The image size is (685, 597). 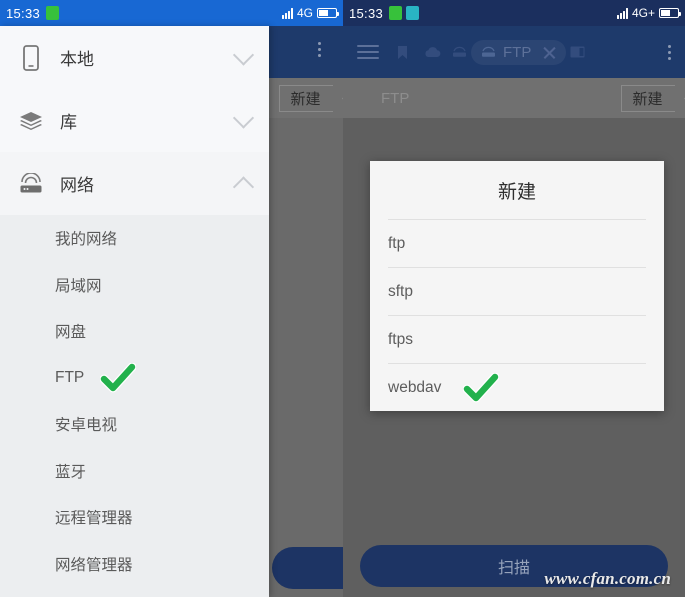 I want to click on phone-icon, so click(x=31, y=57).